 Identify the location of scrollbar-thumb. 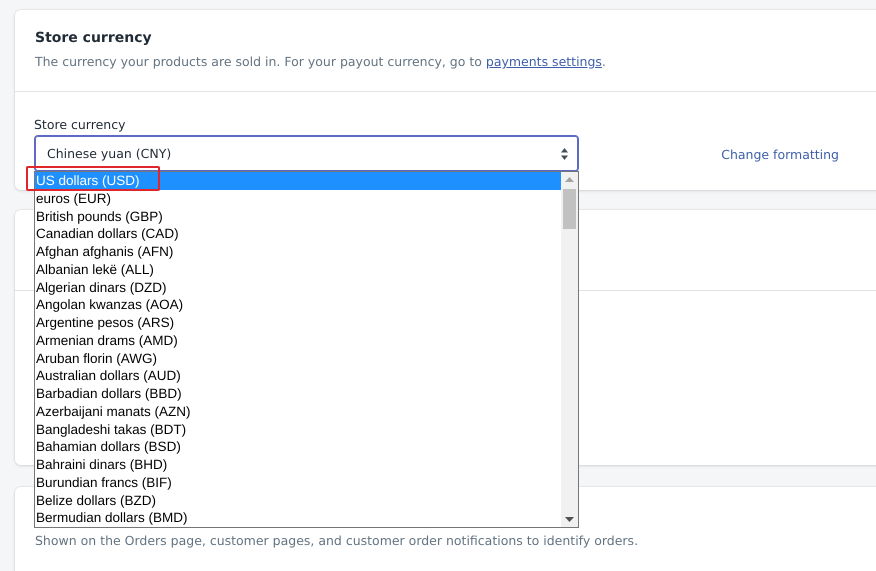
(569, 209).